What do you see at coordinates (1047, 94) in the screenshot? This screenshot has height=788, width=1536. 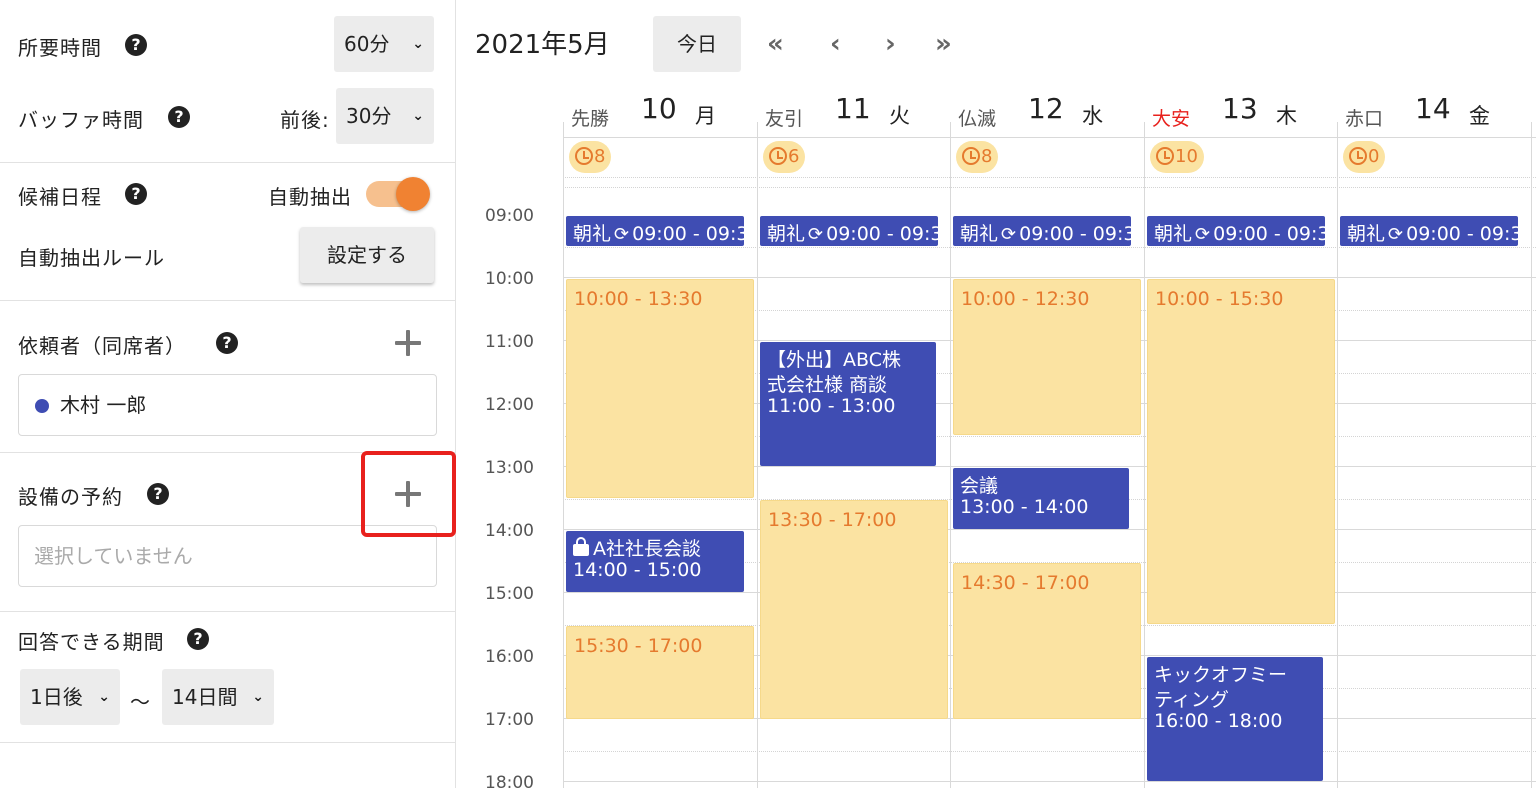 I see `day-header-12: 仏滅 12 水 8` at bounding box center [1047, 94].